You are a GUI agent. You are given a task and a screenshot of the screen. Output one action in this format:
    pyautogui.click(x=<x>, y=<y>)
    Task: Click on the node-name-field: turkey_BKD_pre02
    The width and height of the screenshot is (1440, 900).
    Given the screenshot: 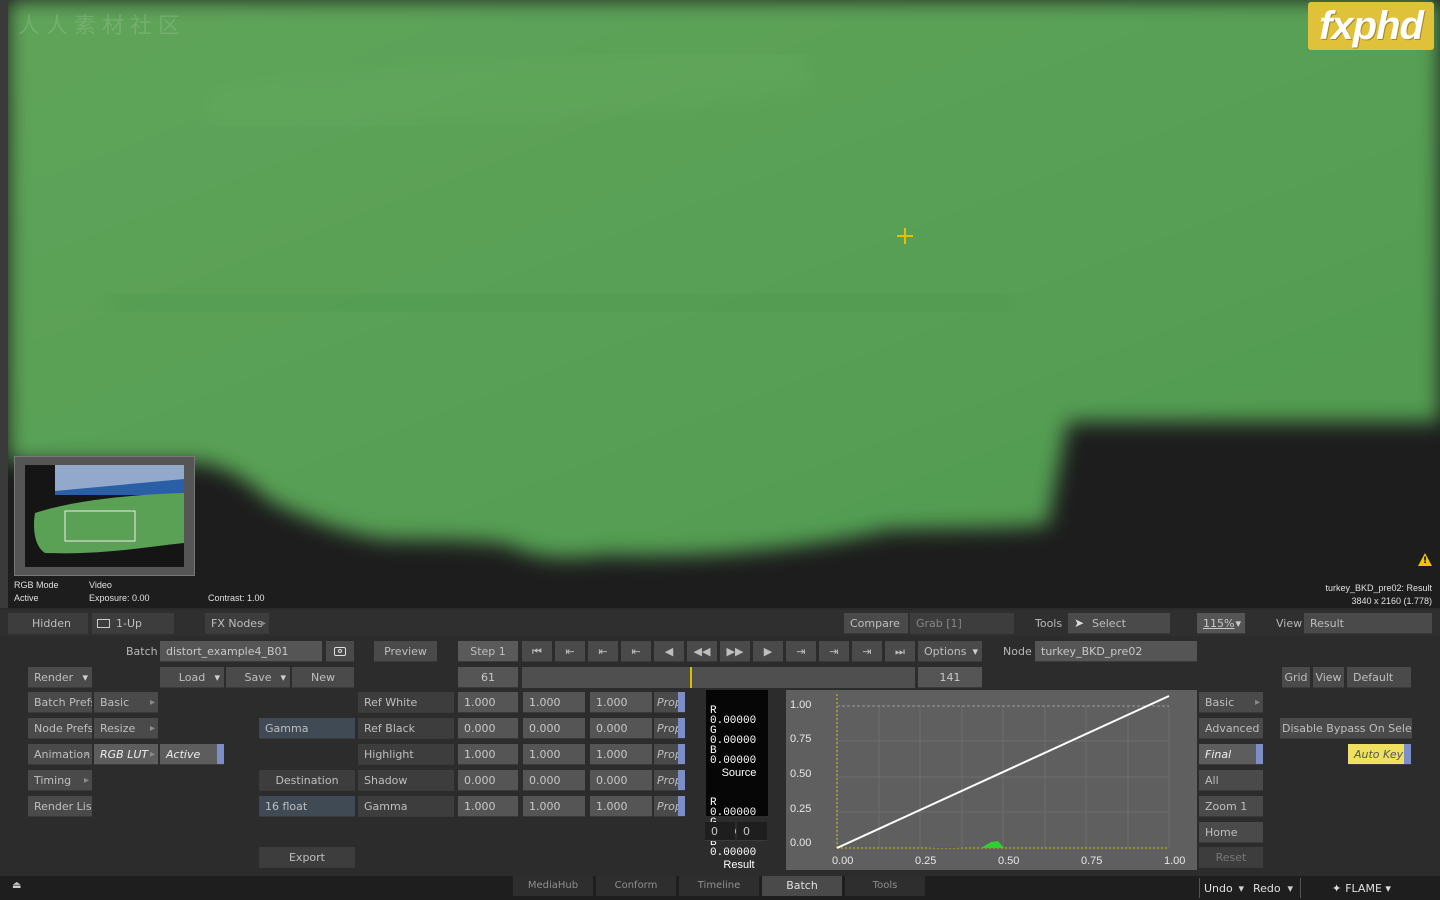 What is the action you would take?
    pyautogui.click(x=1116, y=651)
    